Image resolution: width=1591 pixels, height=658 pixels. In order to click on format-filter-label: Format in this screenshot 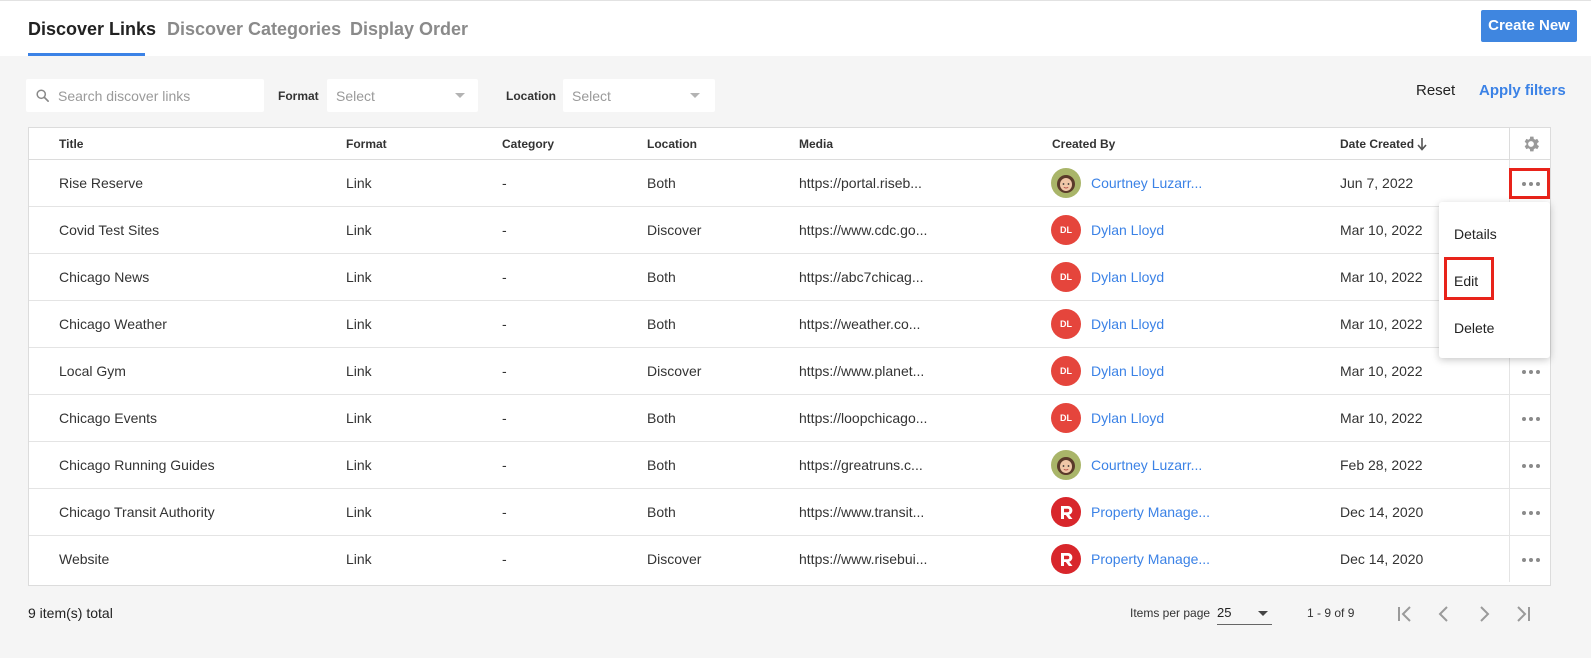, I will do `click(298, 96)`.